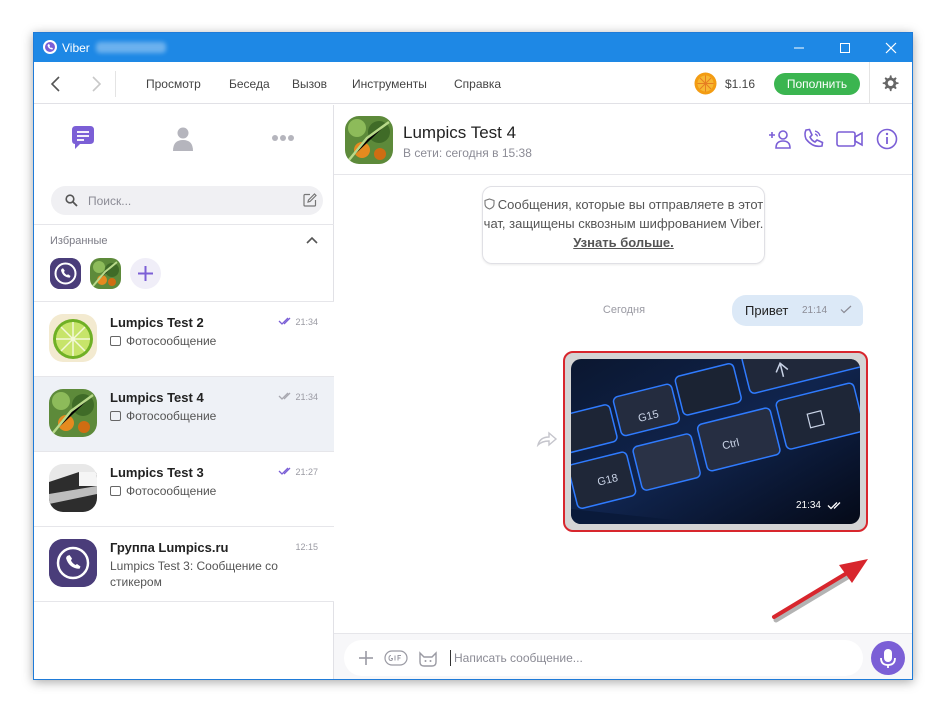  I want to click on chat-header: Lumpics Test 4 В сети: сегодня в 15:38, so click(623, 140).